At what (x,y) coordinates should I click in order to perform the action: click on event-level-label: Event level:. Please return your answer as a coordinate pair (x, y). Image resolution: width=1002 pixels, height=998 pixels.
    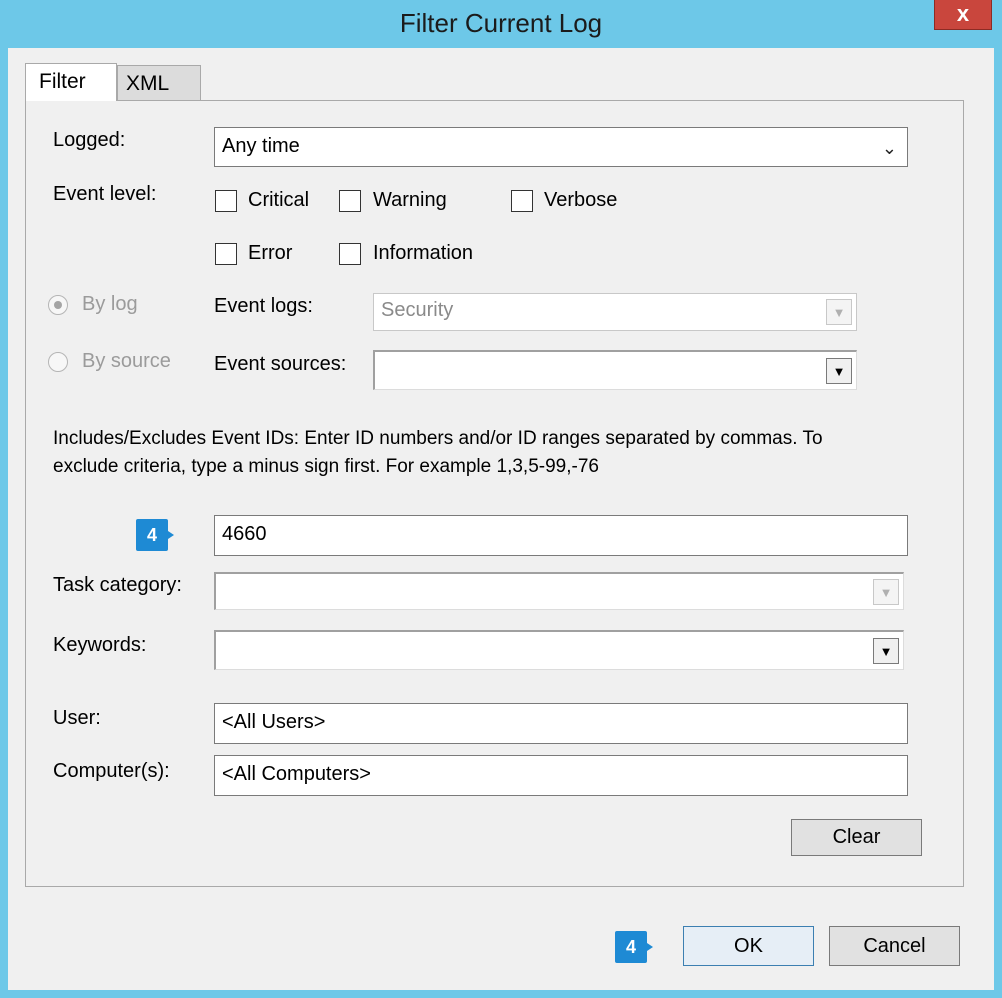
    Looking at the image, I should click on (105, 194).